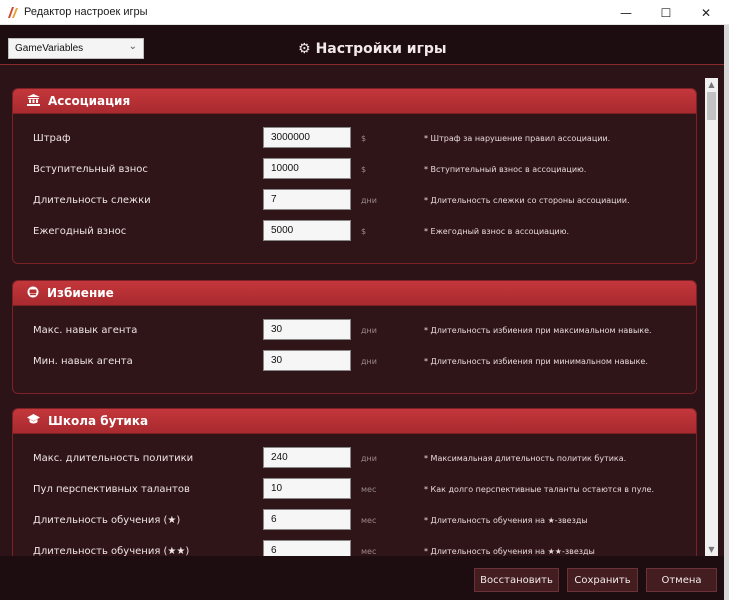 Image resolution: width=729 pixels, height=600 pixels. I want to click on section-title: Избиение, so click(80, 293).